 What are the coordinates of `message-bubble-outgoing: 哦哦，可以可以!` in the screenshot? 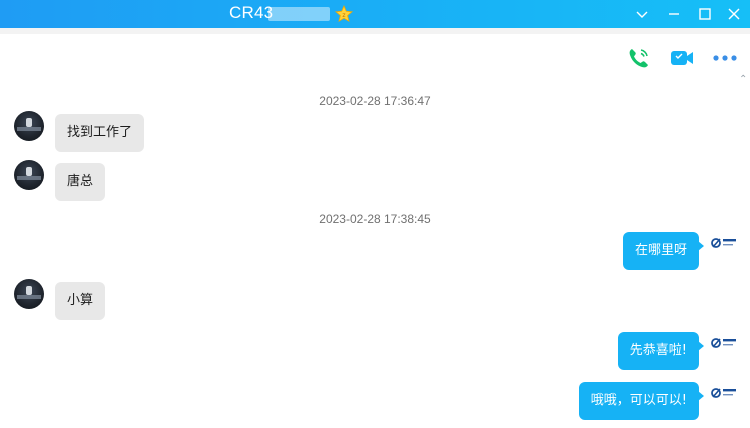 It's located at (641, 401).